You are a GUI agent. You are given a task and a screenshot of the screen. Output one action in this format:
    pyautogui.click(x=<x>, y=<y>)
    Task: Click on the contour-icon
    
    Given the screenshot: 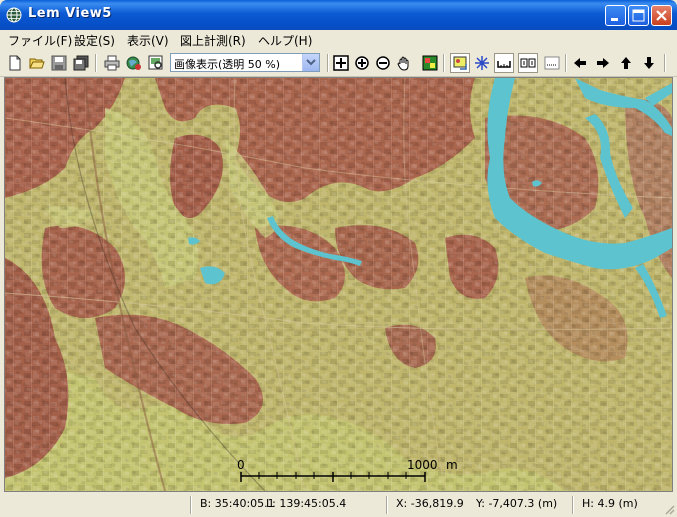 What is the action you would take?
    pyautogui.click(x=552, y=63)
    